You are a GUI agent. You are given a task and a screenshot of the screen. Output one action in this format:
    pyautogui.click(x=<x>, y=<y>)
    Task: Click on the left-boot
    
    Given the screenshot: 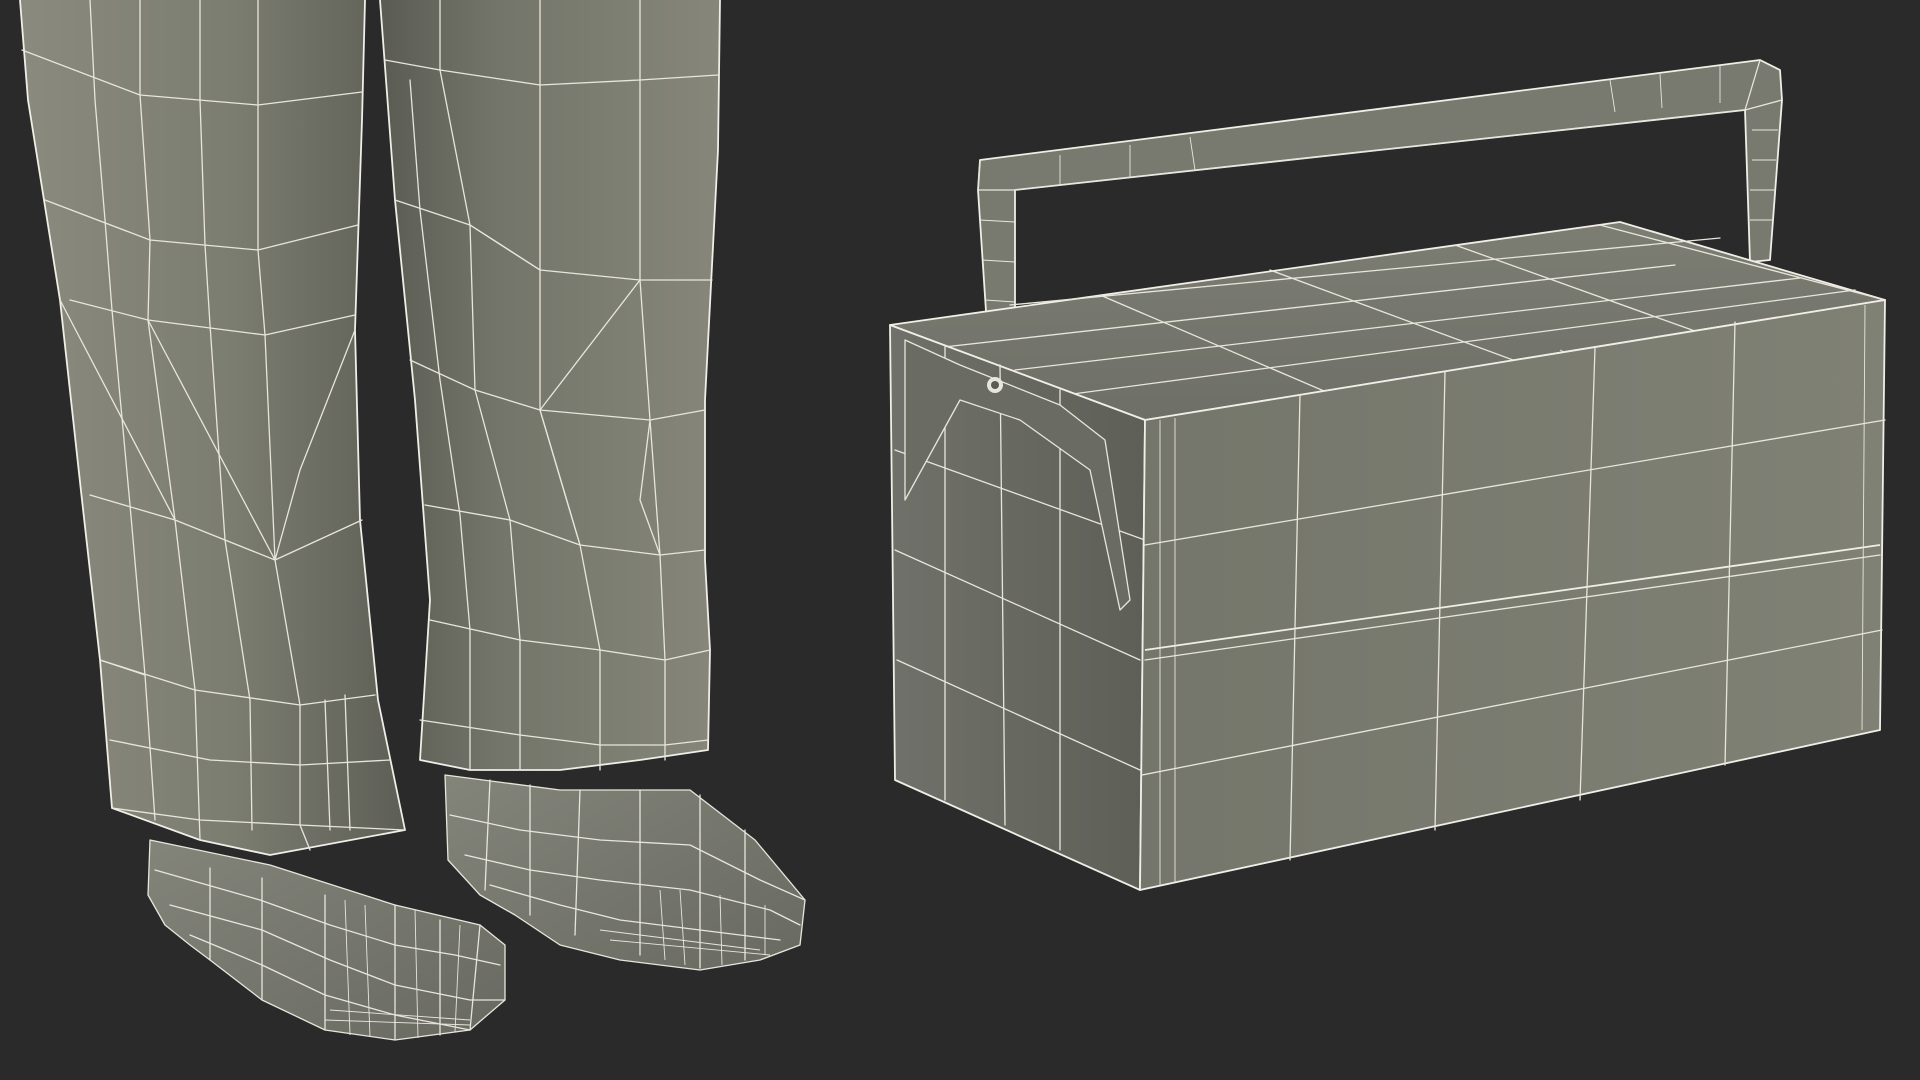 What is the action you would take?
    pyautogui.click(x=326, y=940)
    